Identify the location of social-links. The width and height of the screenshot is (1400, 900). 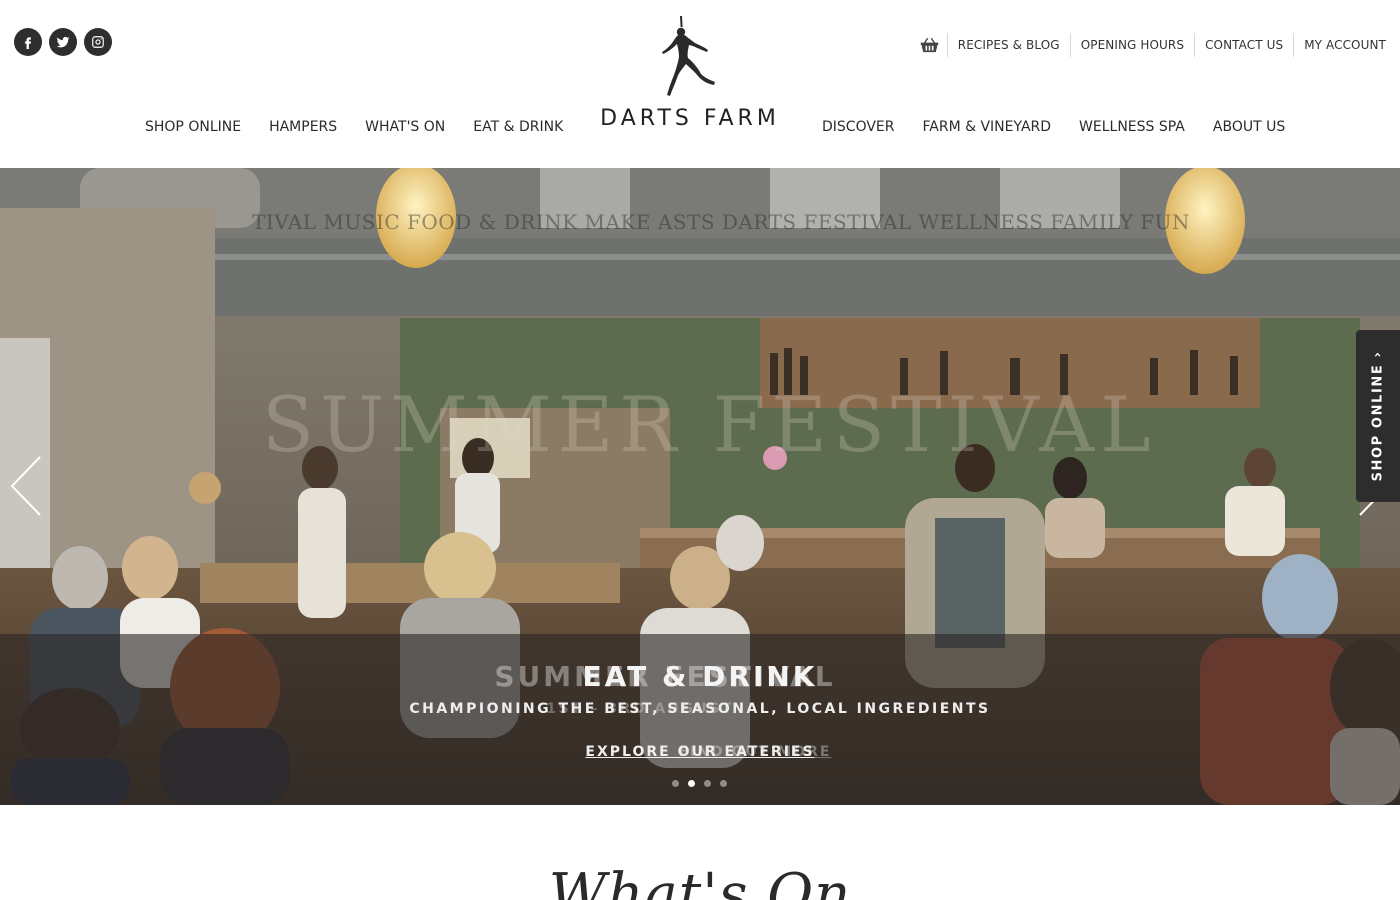
(63, 42).